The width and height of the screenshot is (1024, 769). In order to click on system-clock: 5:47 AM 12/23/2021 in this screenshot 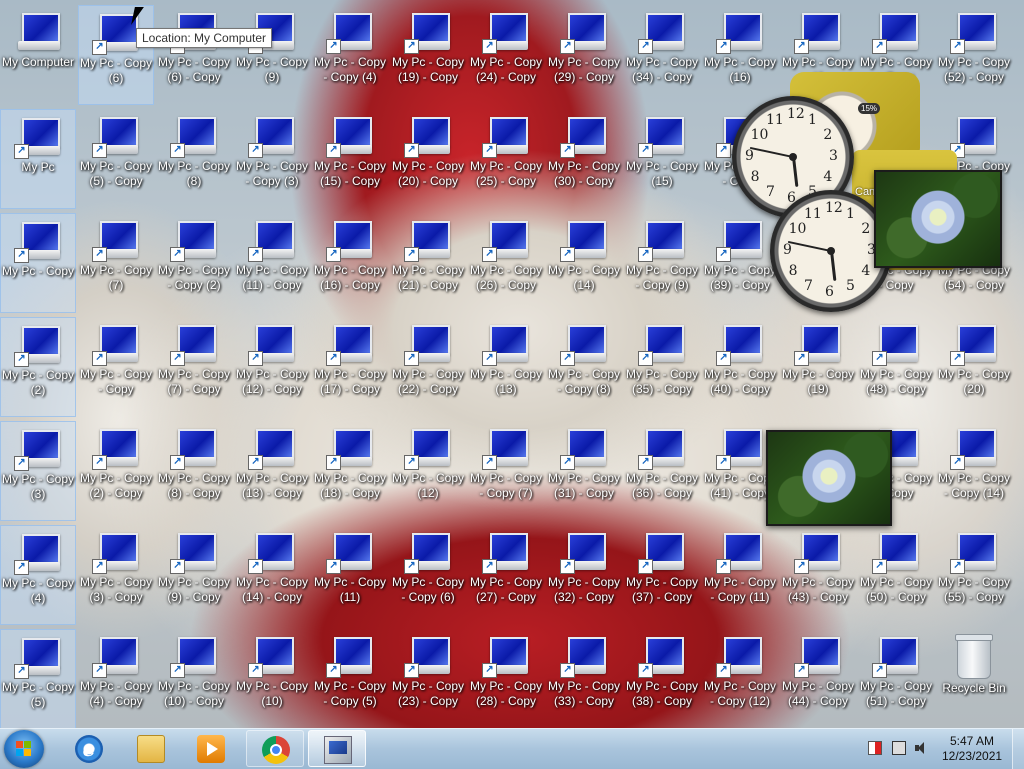, I will do `click(972, 749)`.